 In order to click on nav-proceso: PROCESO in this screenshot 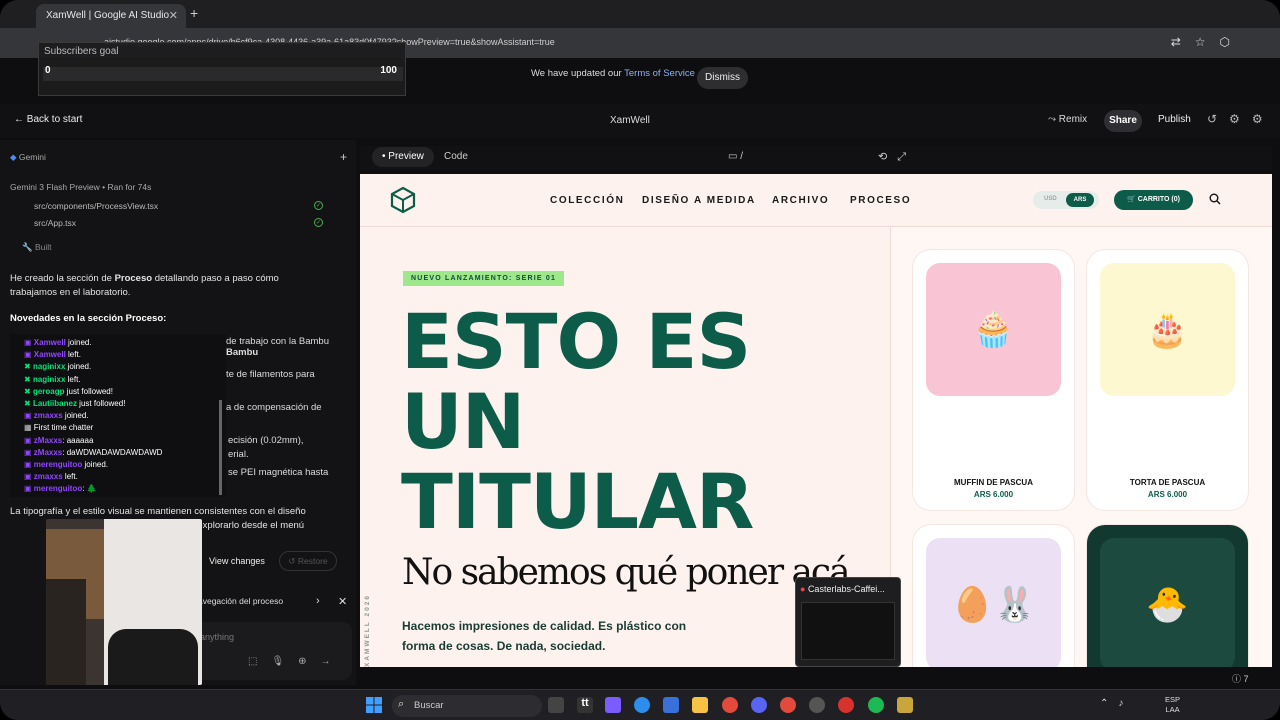, I will do `click(880, 200)`.